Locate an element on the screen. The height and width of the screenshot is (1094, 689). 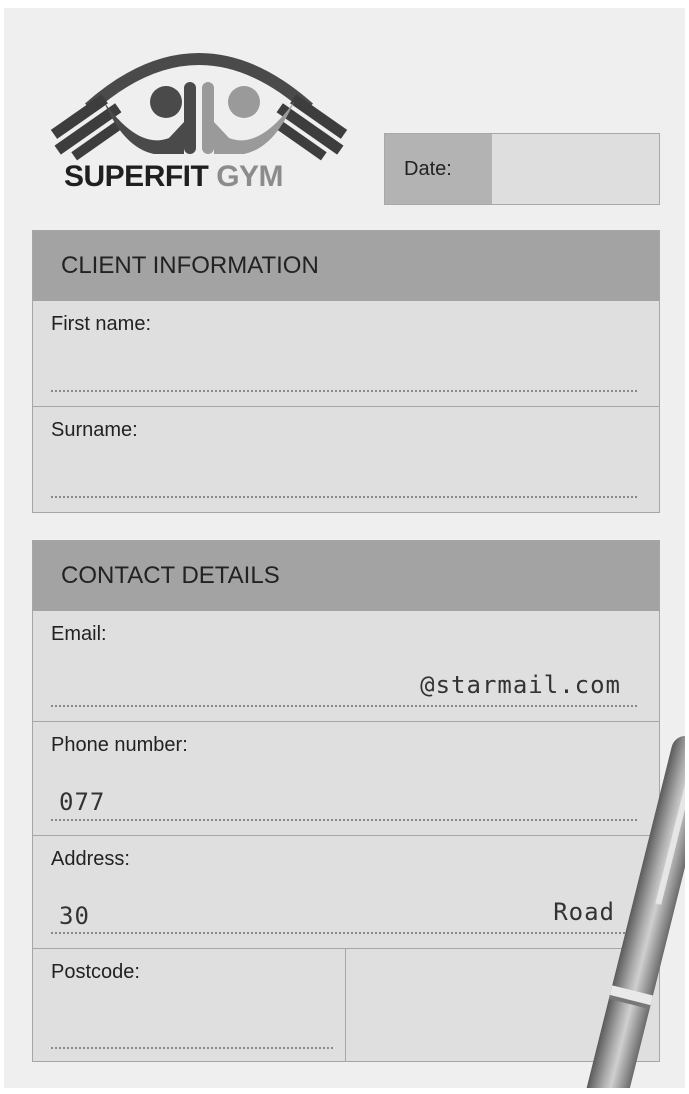
address-label: Address: is located at coordinates (90, 859).